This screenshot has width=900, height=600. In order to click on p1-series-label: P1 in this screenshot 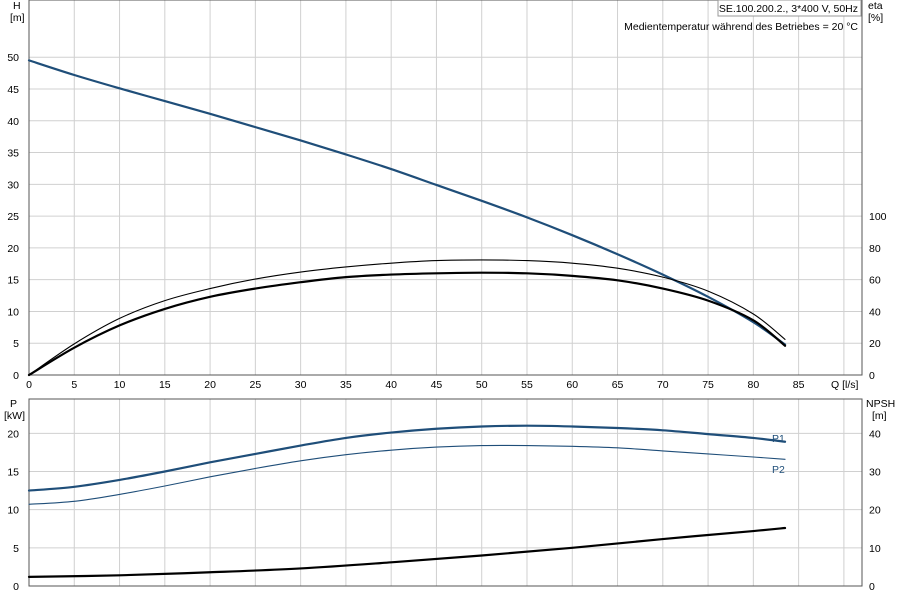, I will do `click(778, 439)`.